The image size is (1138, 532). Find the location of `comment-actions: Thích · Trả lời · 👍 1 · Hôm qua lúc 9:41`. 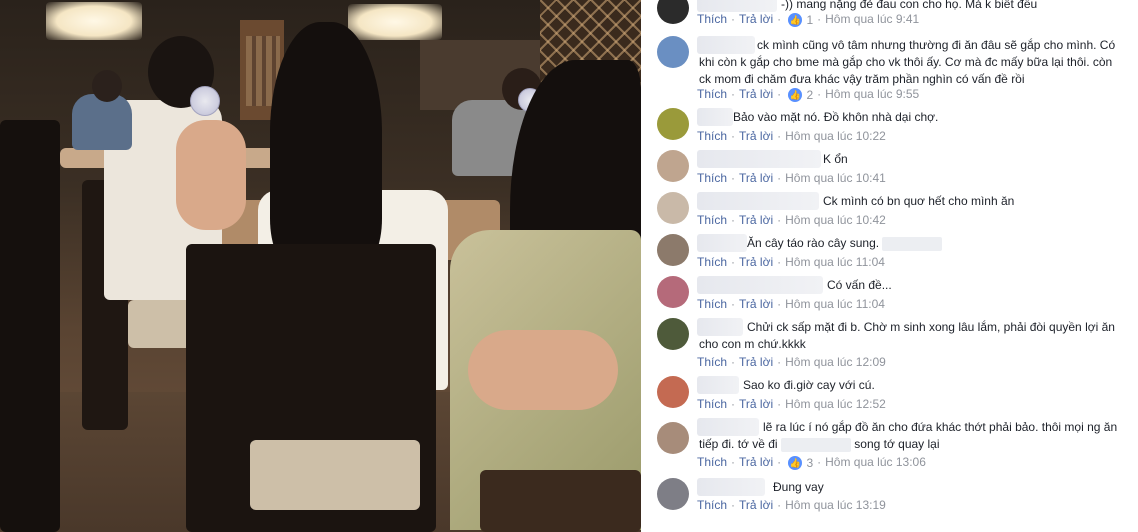

comment-actions: Thích · Trả lời · 👍 1 · Hôm qua lúc 9:41 is located at coordinates (808, 19).